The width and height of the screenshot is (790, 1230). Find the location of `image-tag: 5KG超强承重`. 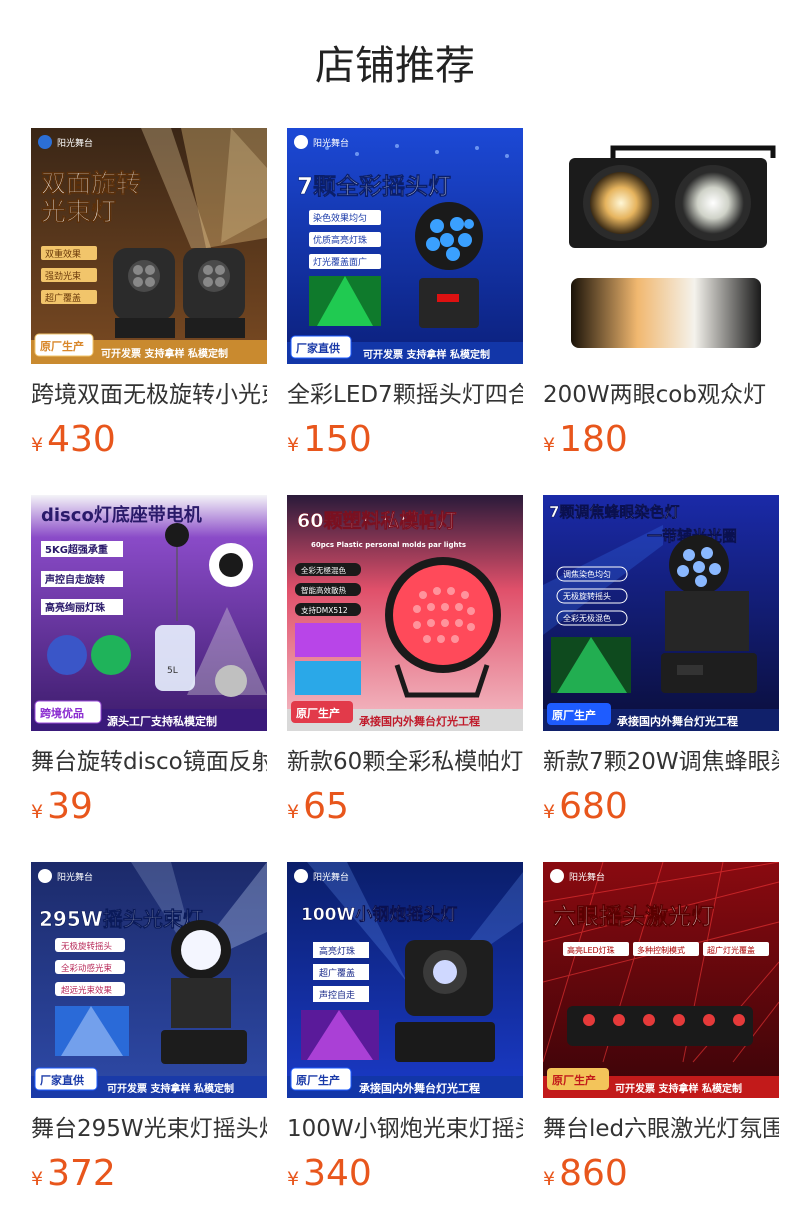

image-tag: 5KG超强承重 is located at coordinates (76, 549).